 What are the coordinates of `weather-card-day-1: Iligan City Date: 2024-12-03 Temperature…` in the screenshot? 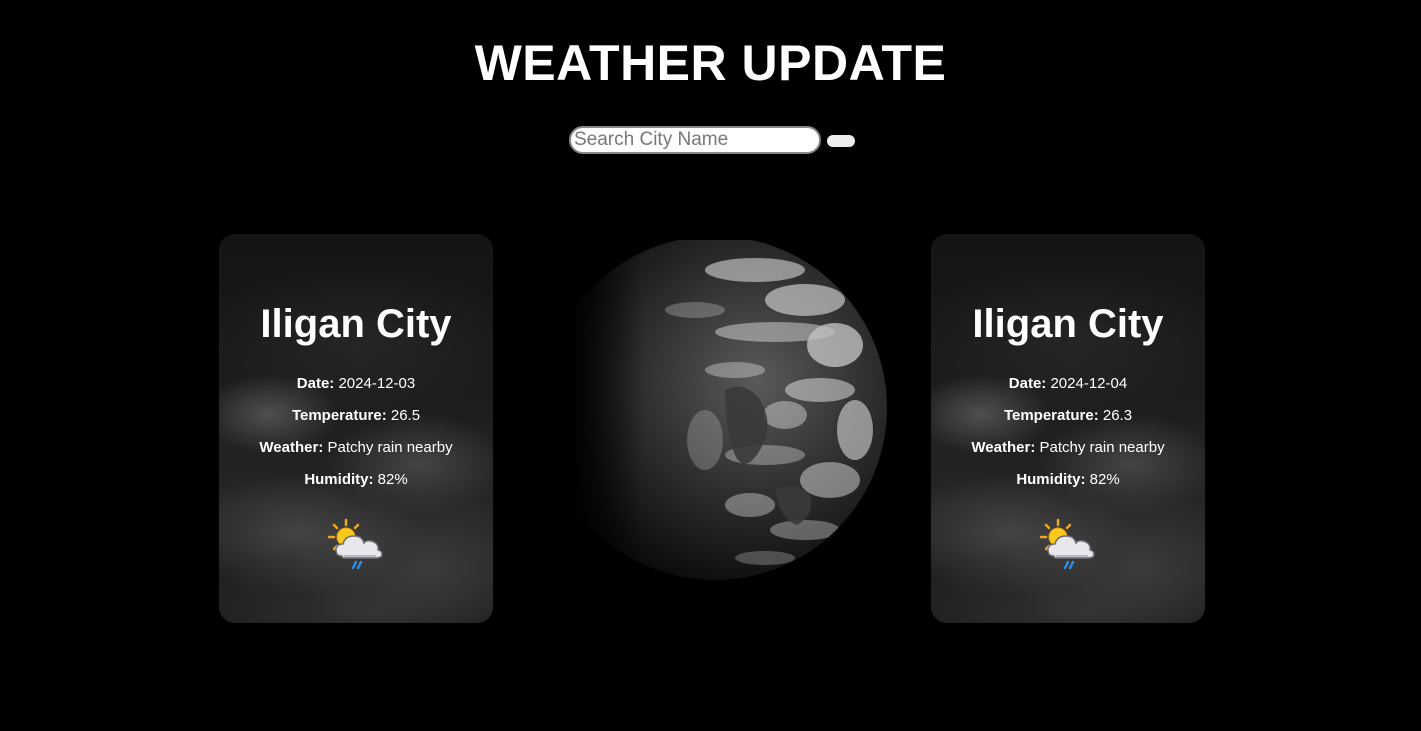 It's located at (356, 428).